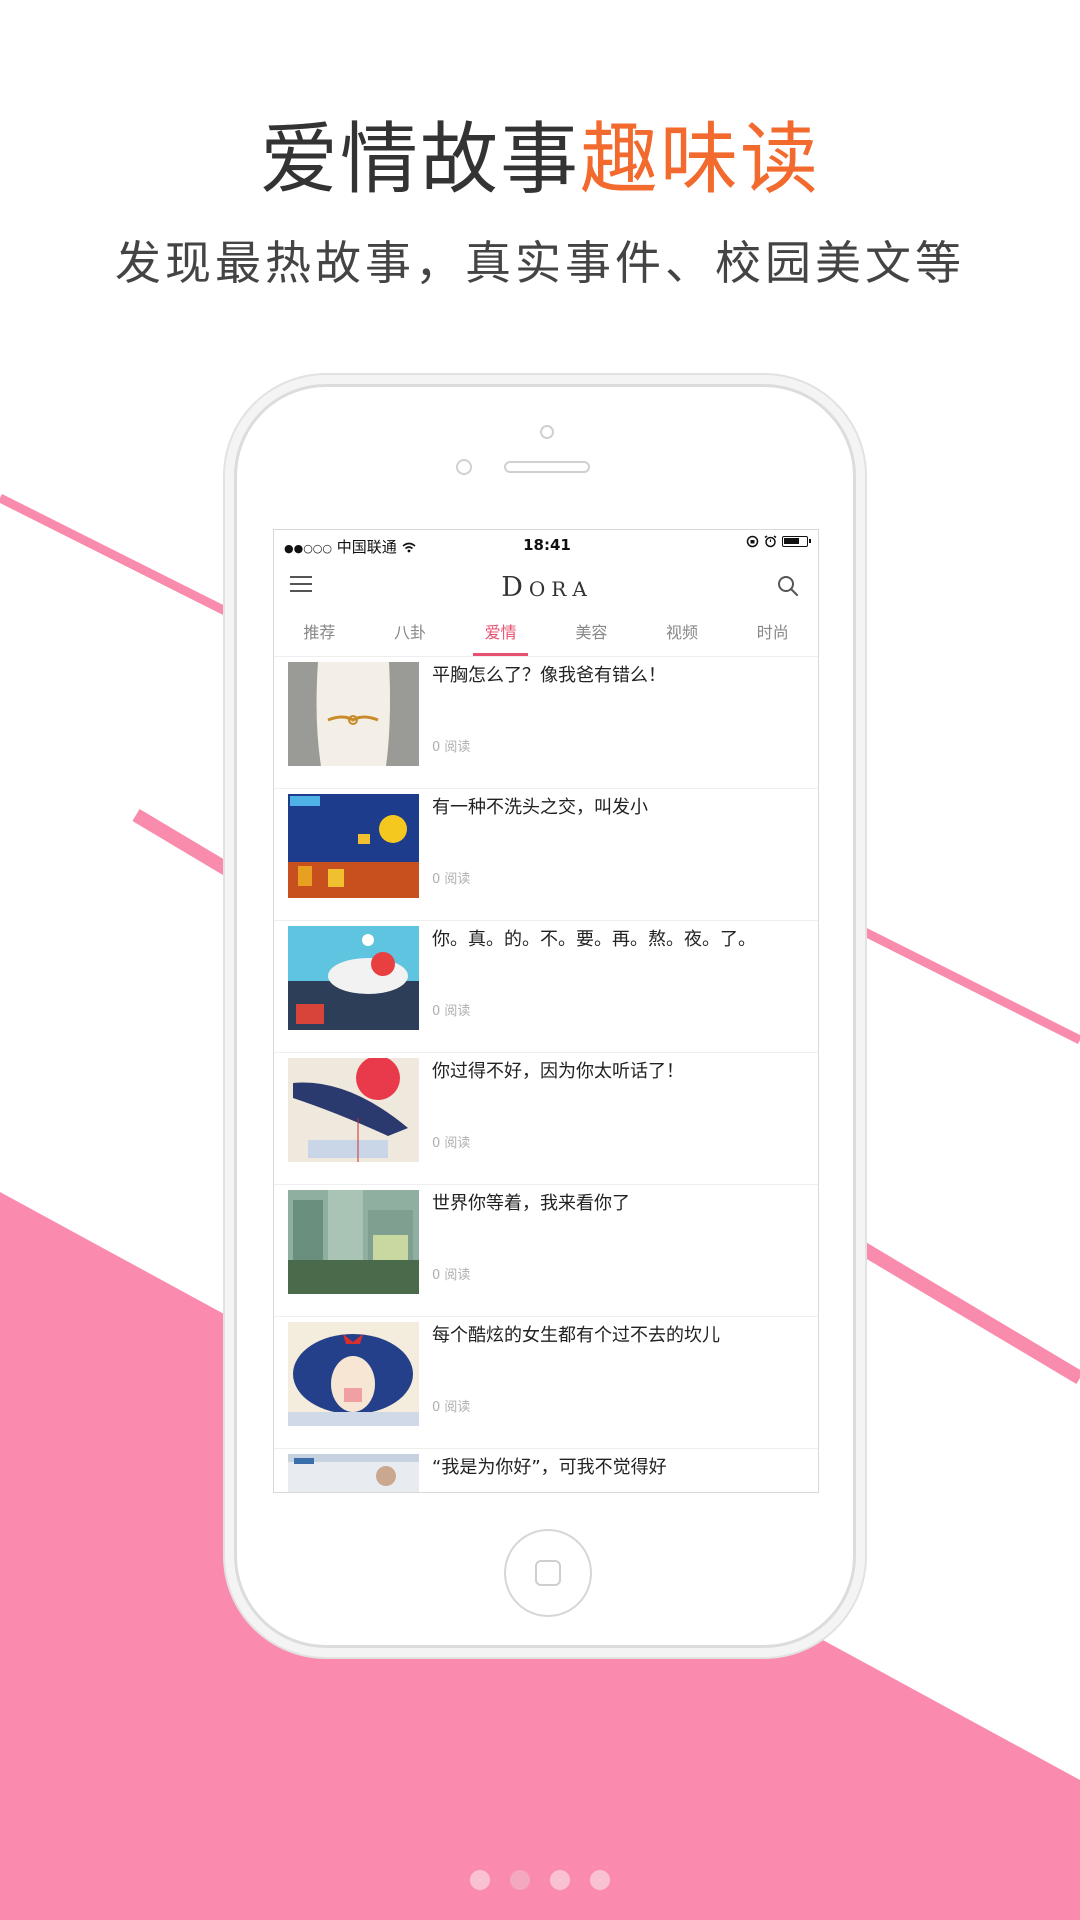  What do you see at coordinates (547, 467) in the screenshot?
I see `phone-speaker` at bounding box center [547, 467].